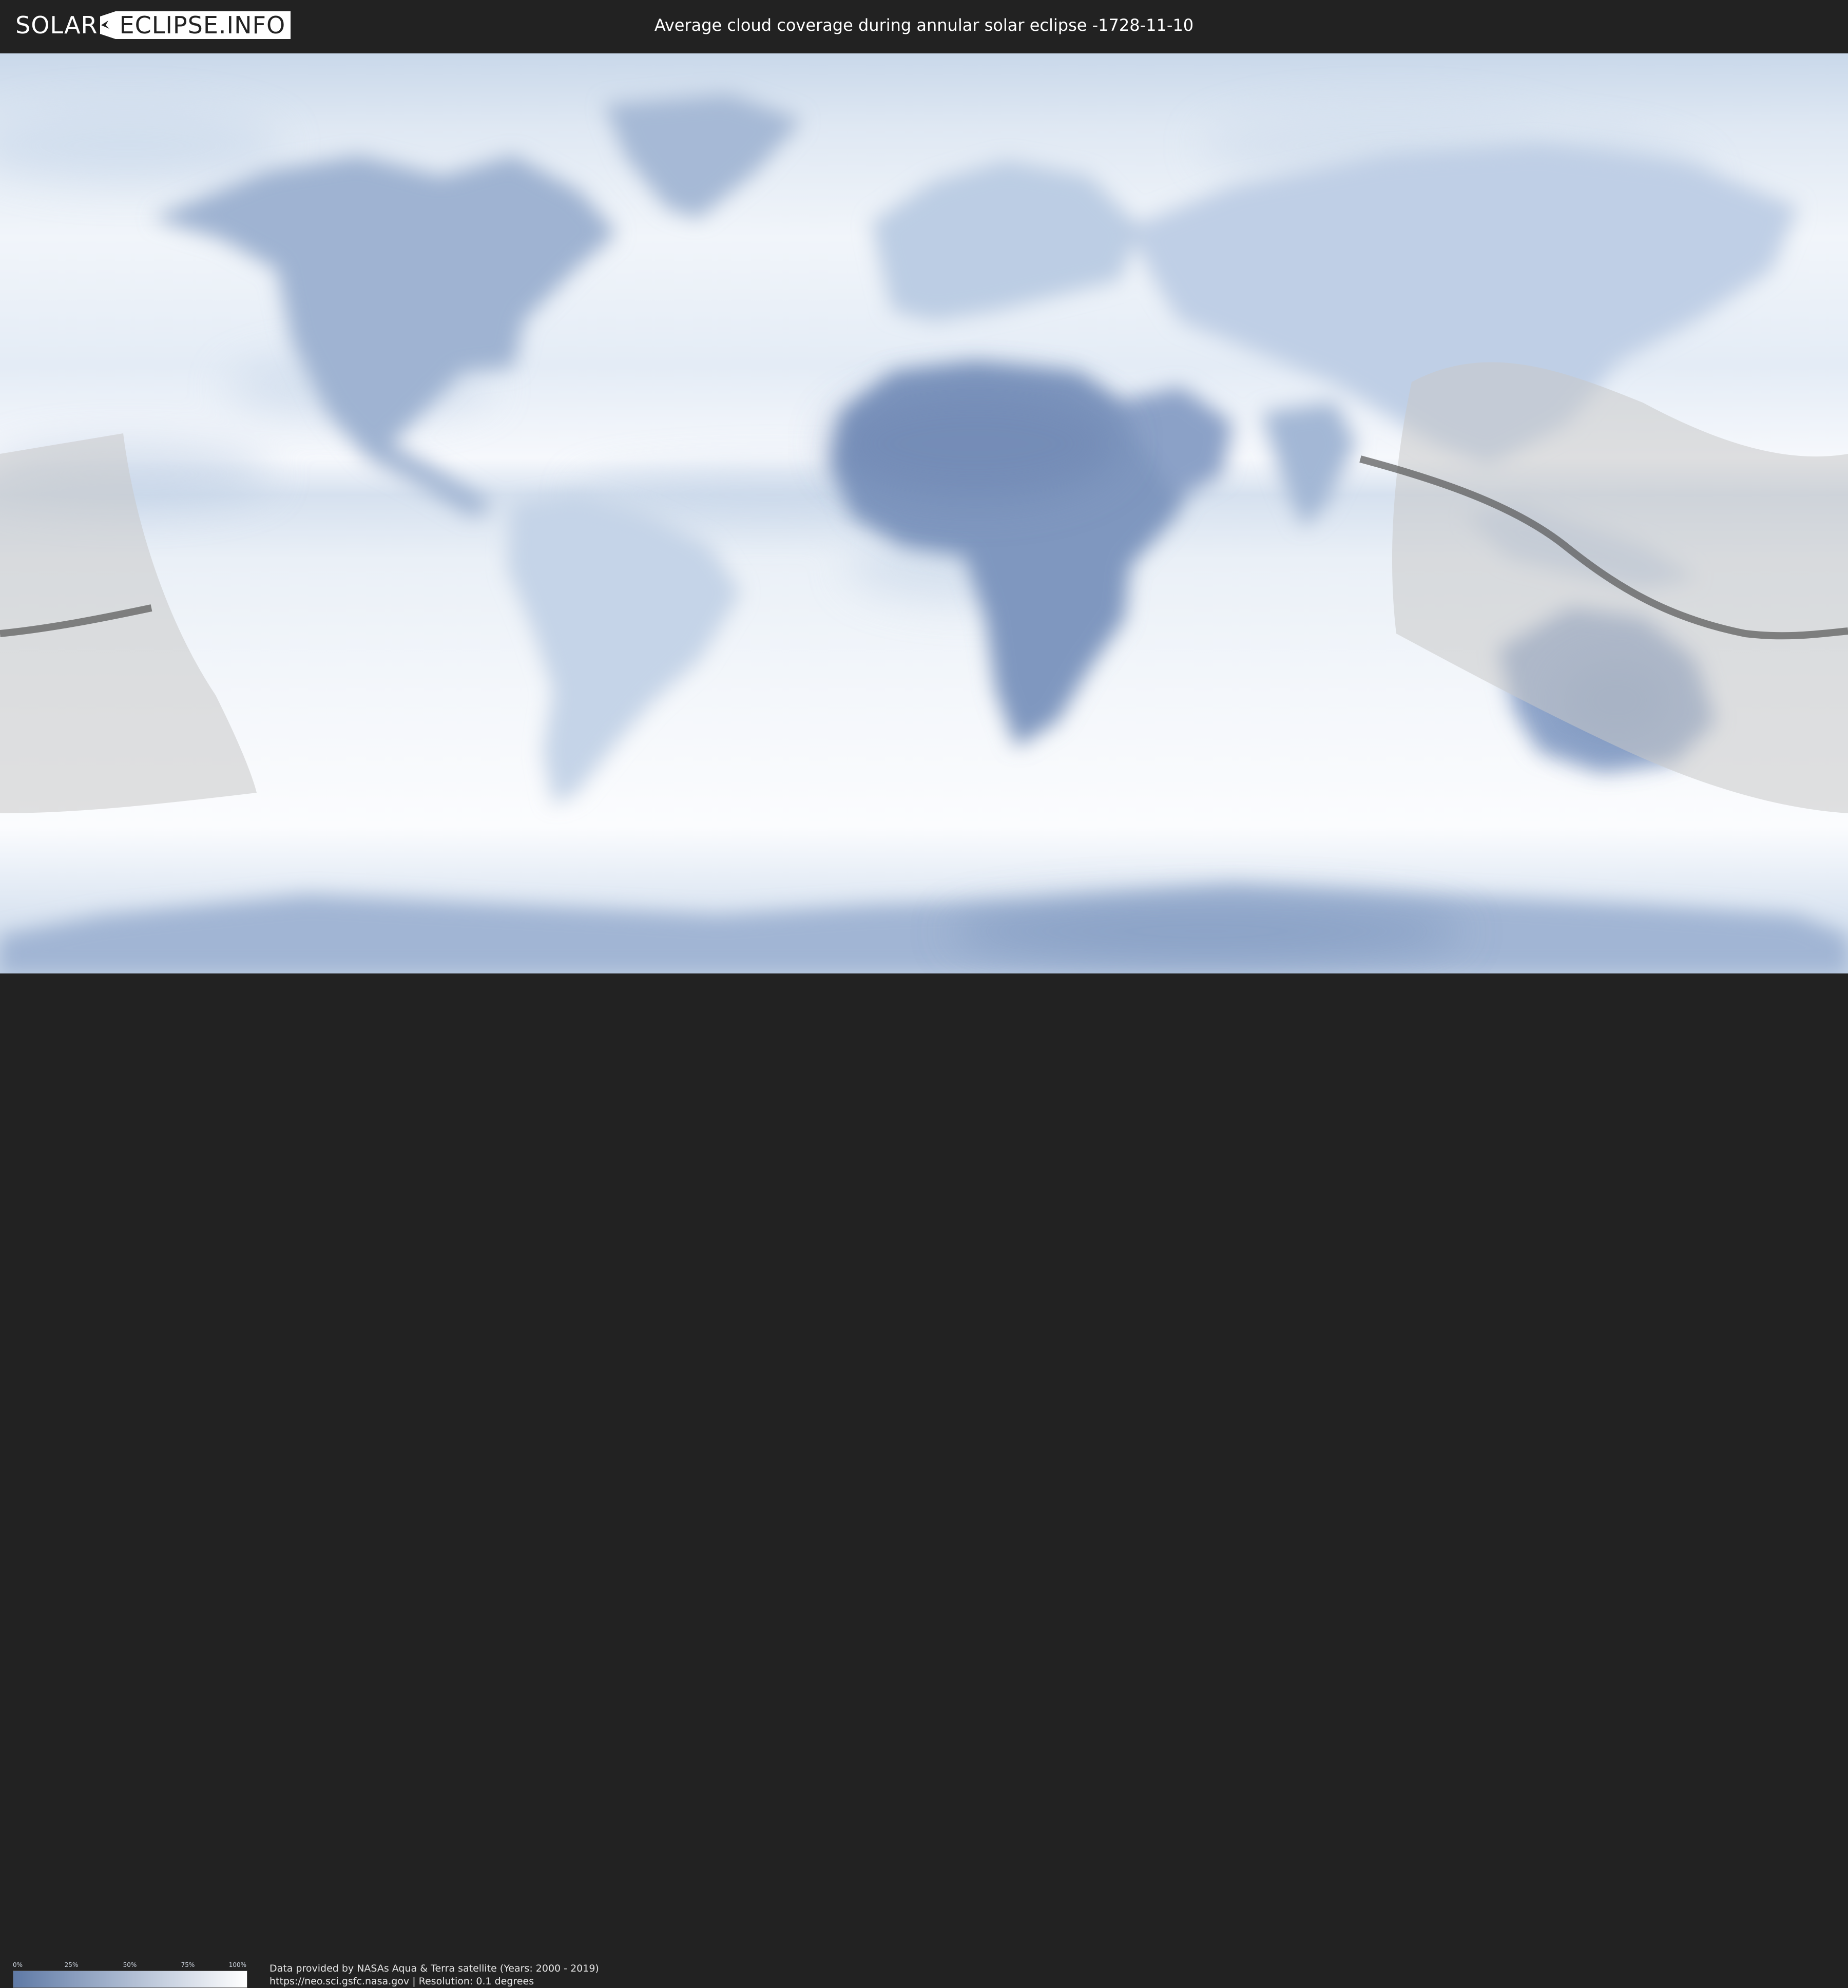  I want to click on legend-tick-50: 50%, so click(130, 1965).